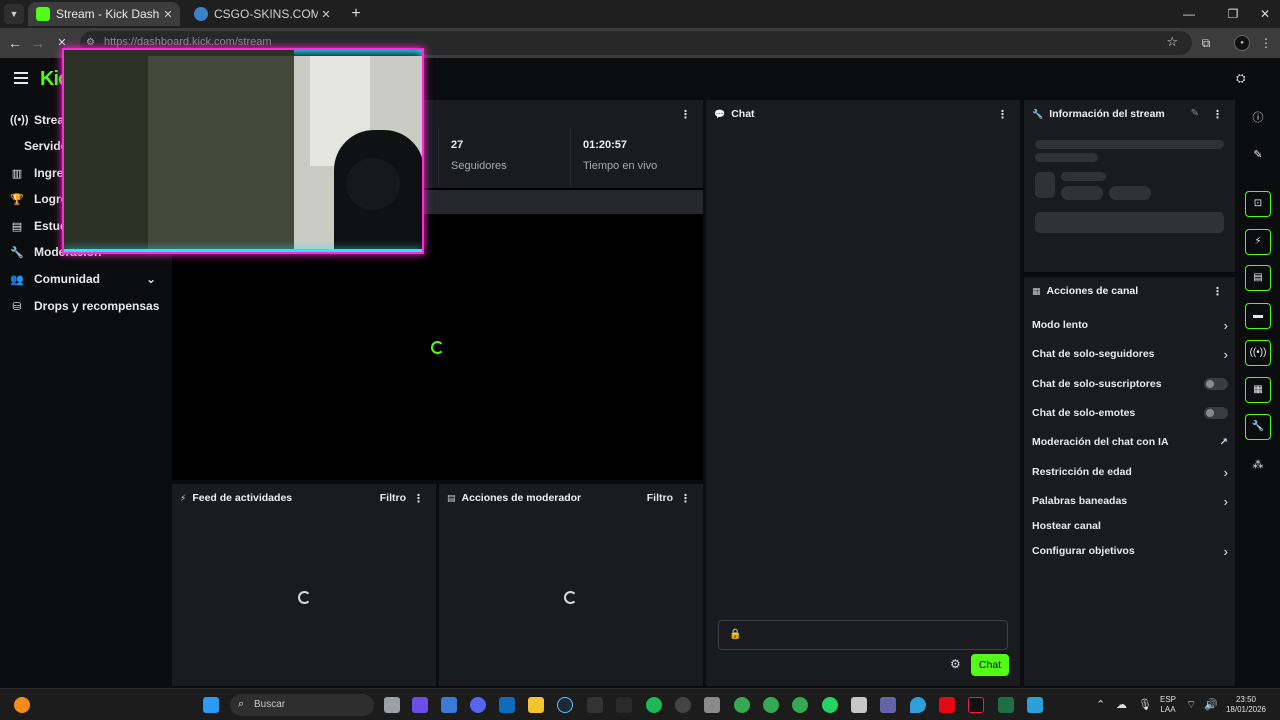 This screenshot has height=720, width=1280. What do you see at coordinates (685, 498) in the screenshot?
I see `mod-menu-icon: ⋮` at bounding box center [685, 498].